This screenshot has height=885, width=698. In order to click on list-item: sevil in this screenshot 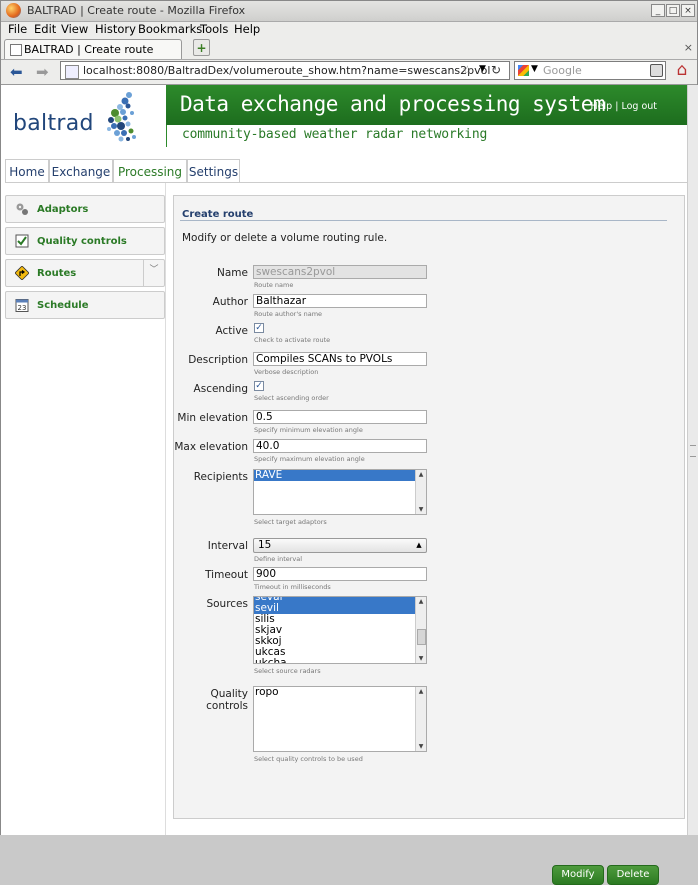, I will do `click(334, 608)`.